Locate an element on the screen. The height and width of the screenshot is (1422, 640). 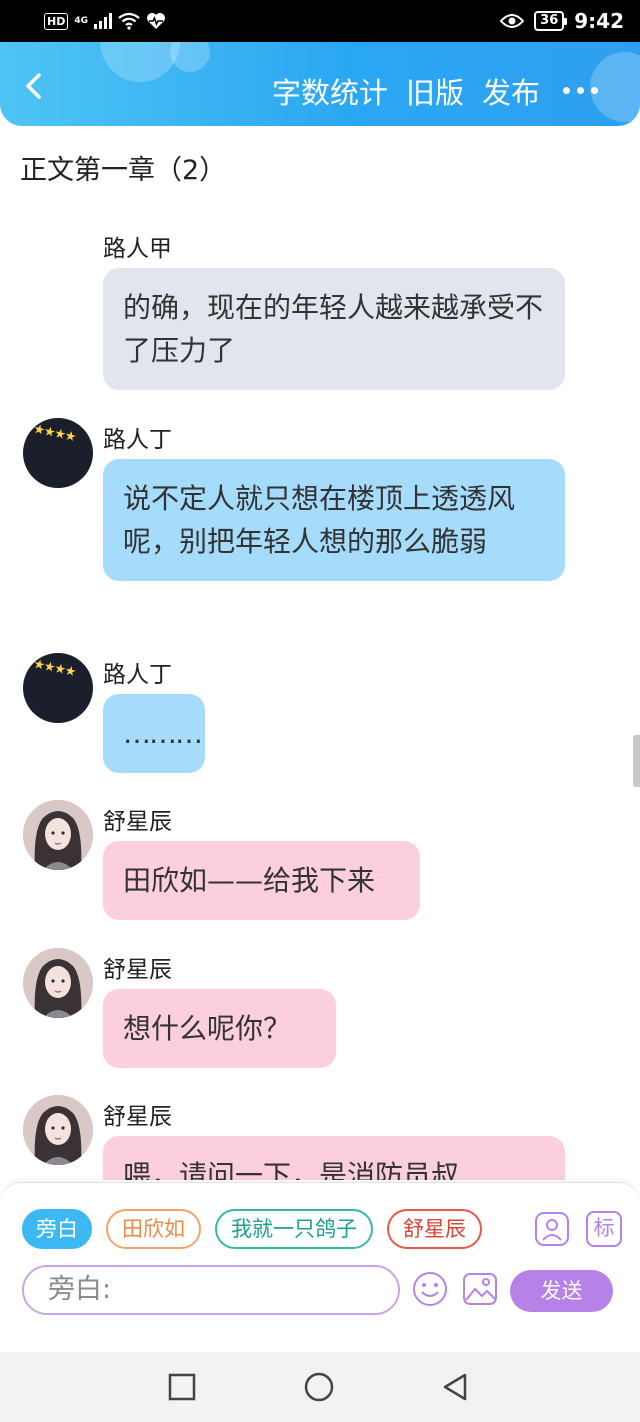
send-button: 发送 is located at coordinates (561, 1291).